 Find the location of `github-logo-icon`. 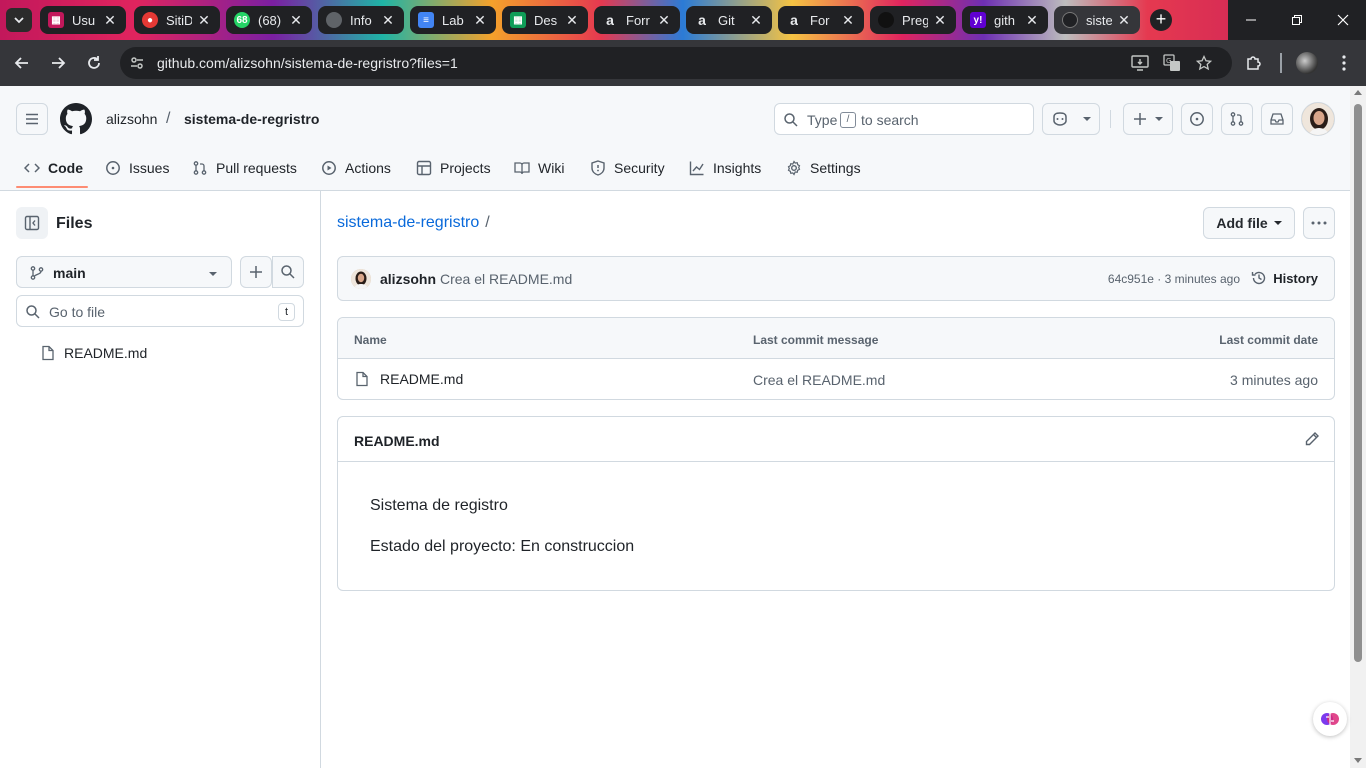

github-logo-icon is located at coordinates (76, 119).